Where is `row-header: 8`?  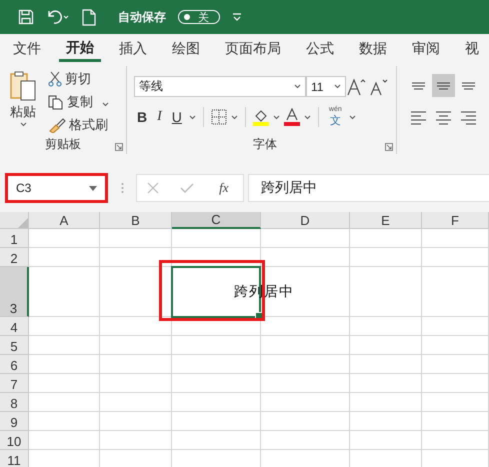 row-header: 8 is located at coordinates (14, 402).